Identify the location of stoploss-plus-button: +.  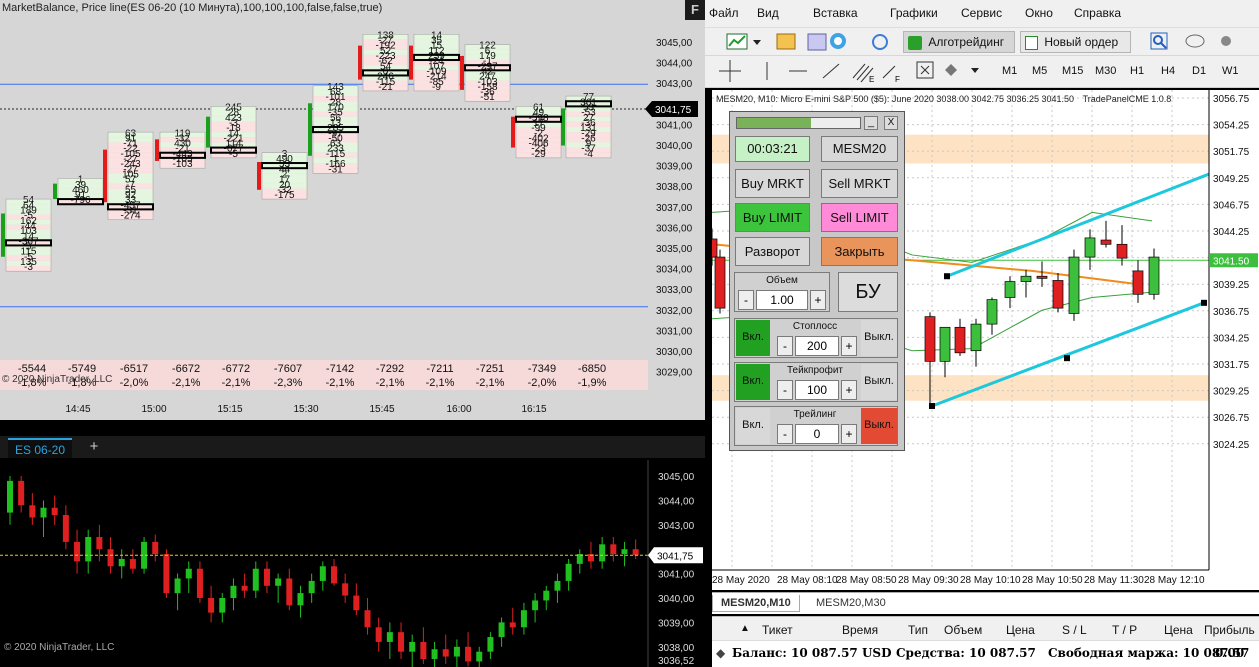
(849, 346).